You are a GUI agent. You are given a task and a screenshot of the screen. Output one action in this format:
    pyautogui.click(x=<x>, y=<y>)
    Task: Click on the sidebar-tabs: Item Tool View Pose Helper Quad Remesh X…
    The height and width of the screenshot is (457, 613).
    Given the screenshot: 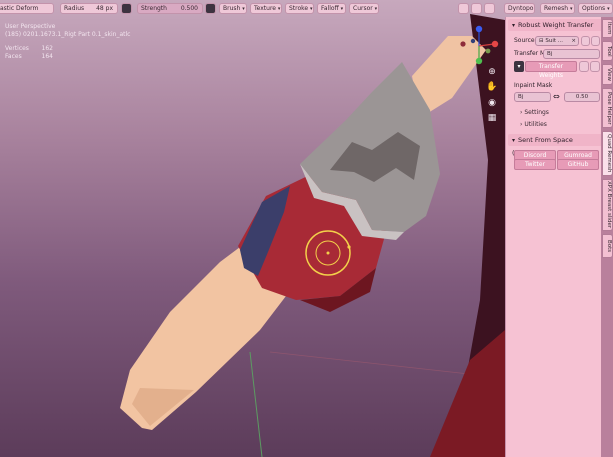 What is the action you would take?
    pyautogui.click(x=607, y=237)
    